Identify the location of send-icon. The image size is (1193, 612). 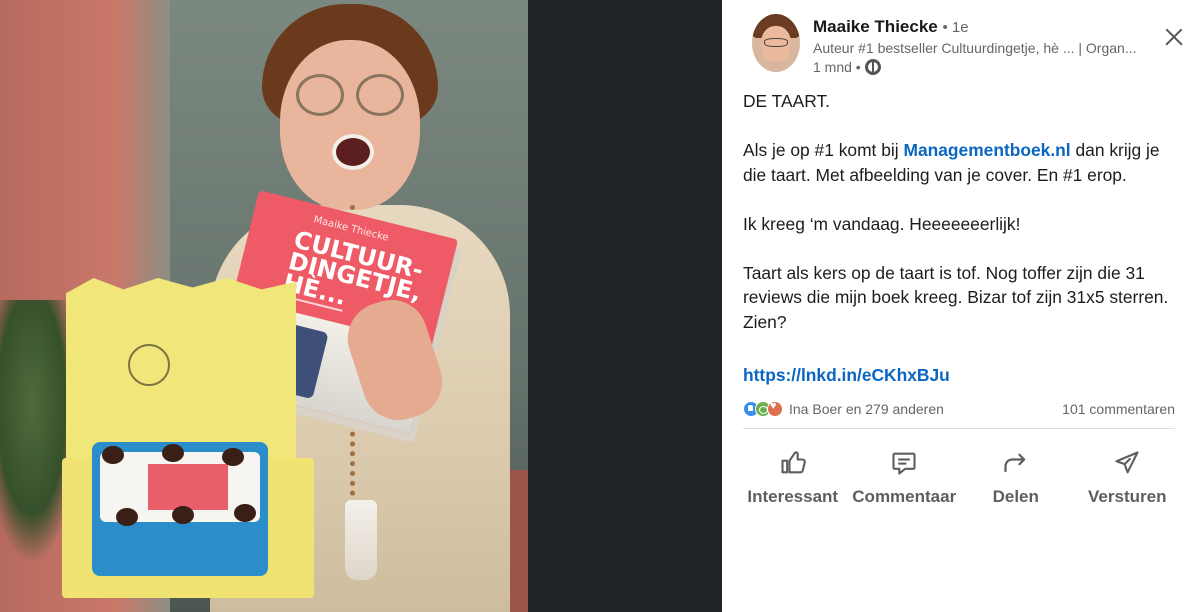
(1127, 462).